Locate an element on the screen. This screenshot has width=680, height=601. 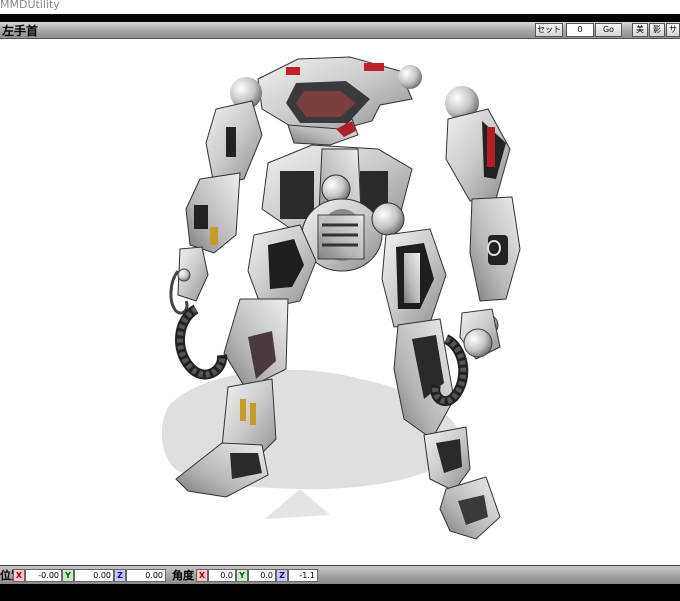
pos-z-axis-label: Z is located at coordinates (120, 575).